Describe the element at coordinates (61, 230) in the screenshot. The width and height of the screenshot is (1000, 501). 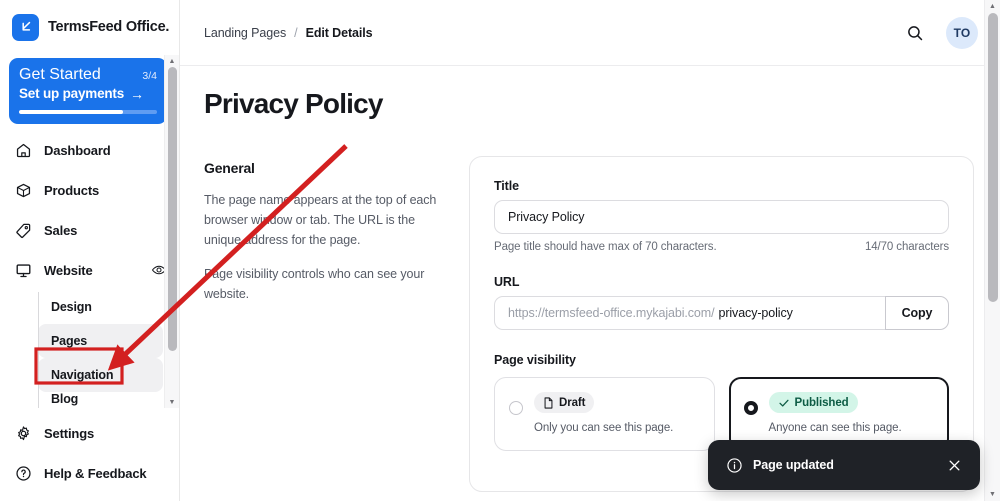
I see `sidebar-item-label: Sales` at that location.